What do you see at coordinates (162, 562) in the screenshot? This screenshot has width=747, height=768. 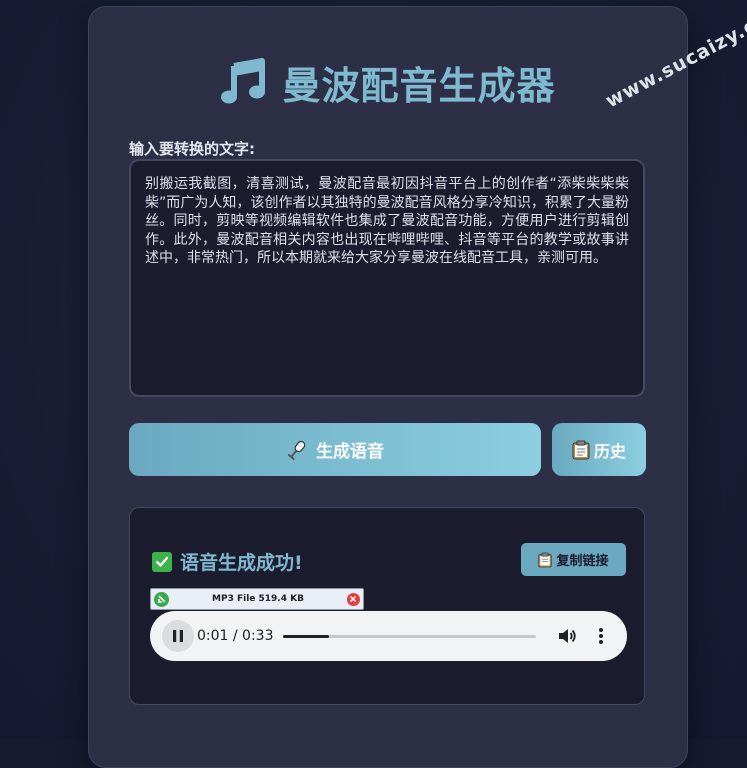 I see `checkmark-icon` at bounding box center [162, 562].